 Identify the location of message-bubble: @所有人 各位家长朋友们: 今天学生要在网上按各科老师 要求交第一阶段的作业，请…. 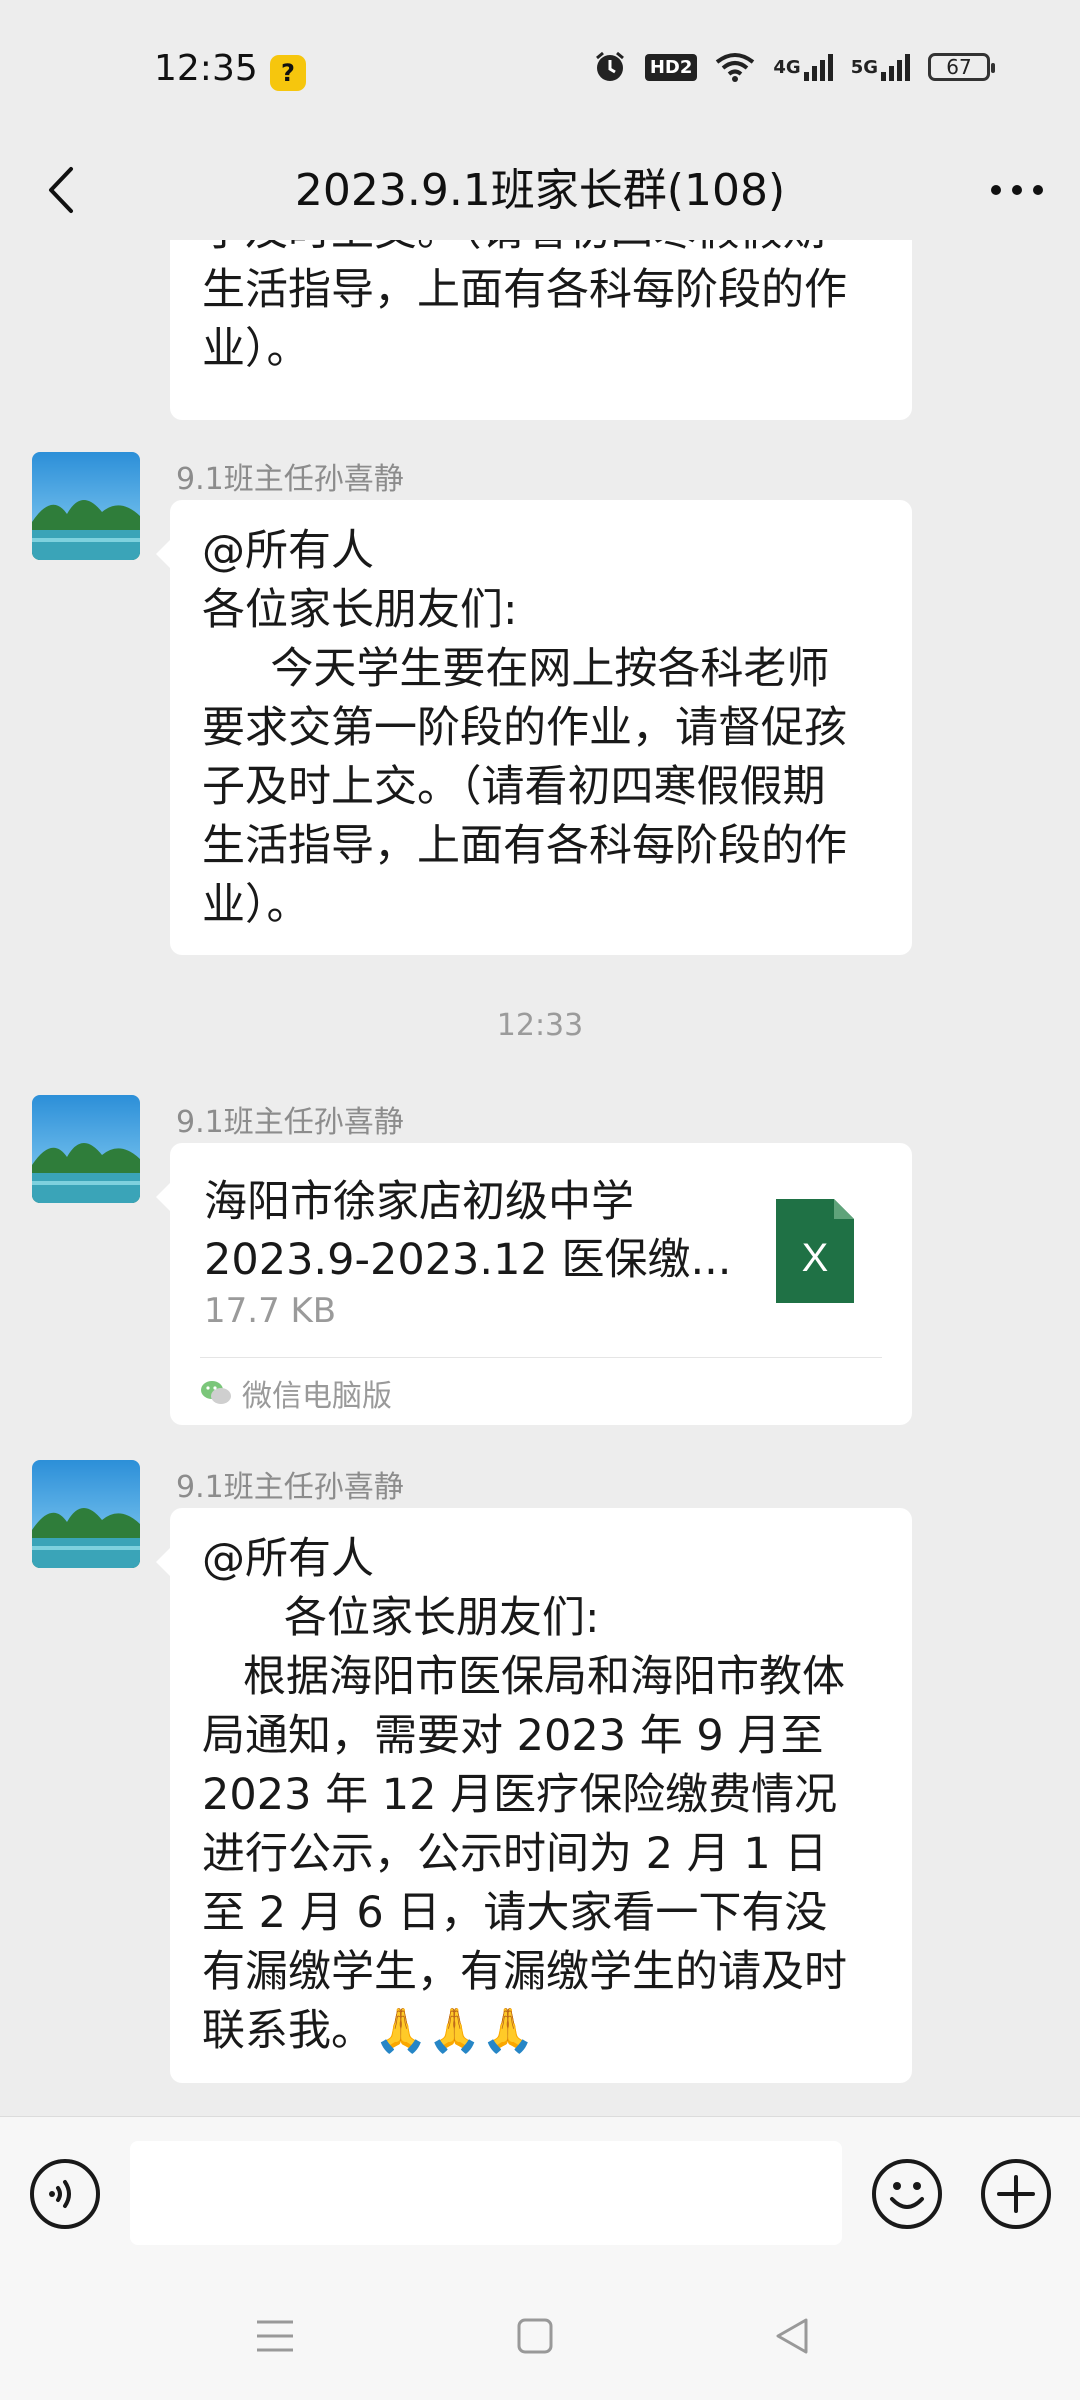
(534, 727).